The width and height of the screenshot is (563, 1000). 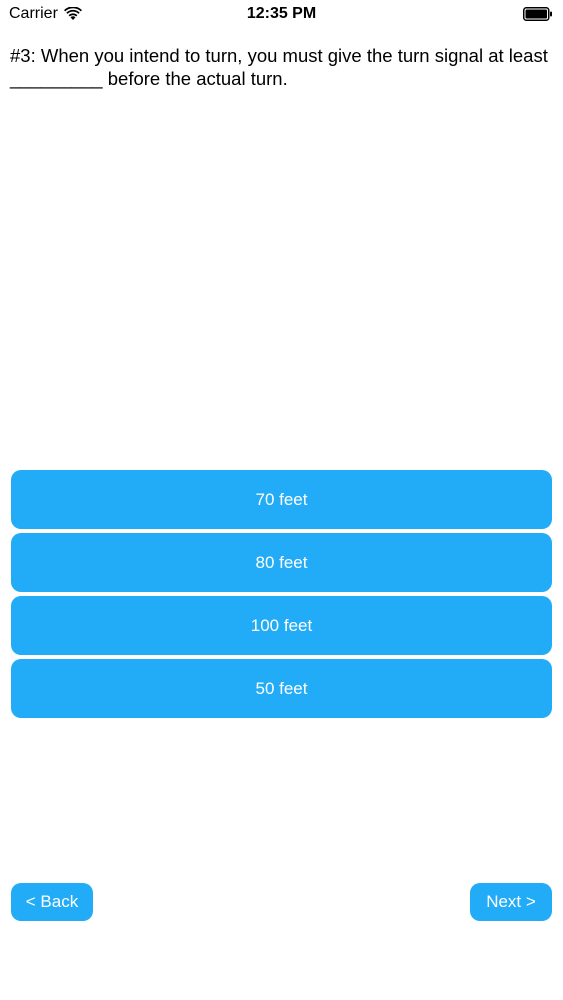 What do you see at coordinates (538, 14) in the screenshot?
I see `battery-icon` at bounding box center [538, 14].